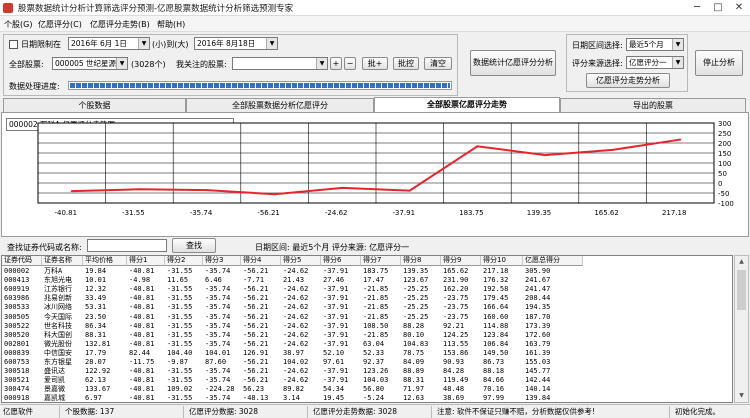 This screenshot has height=418, width=750. Describe the element at coordinates (724, 154) in the screenshot. I see `y-tick-label: 150` at that location.